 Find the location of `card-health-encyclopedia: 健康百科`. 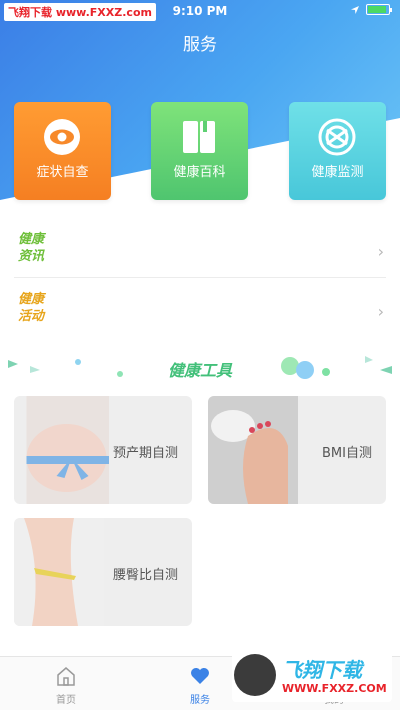

card-health-encyclopedia: 健康百科 is located at coordinates (199, 151).